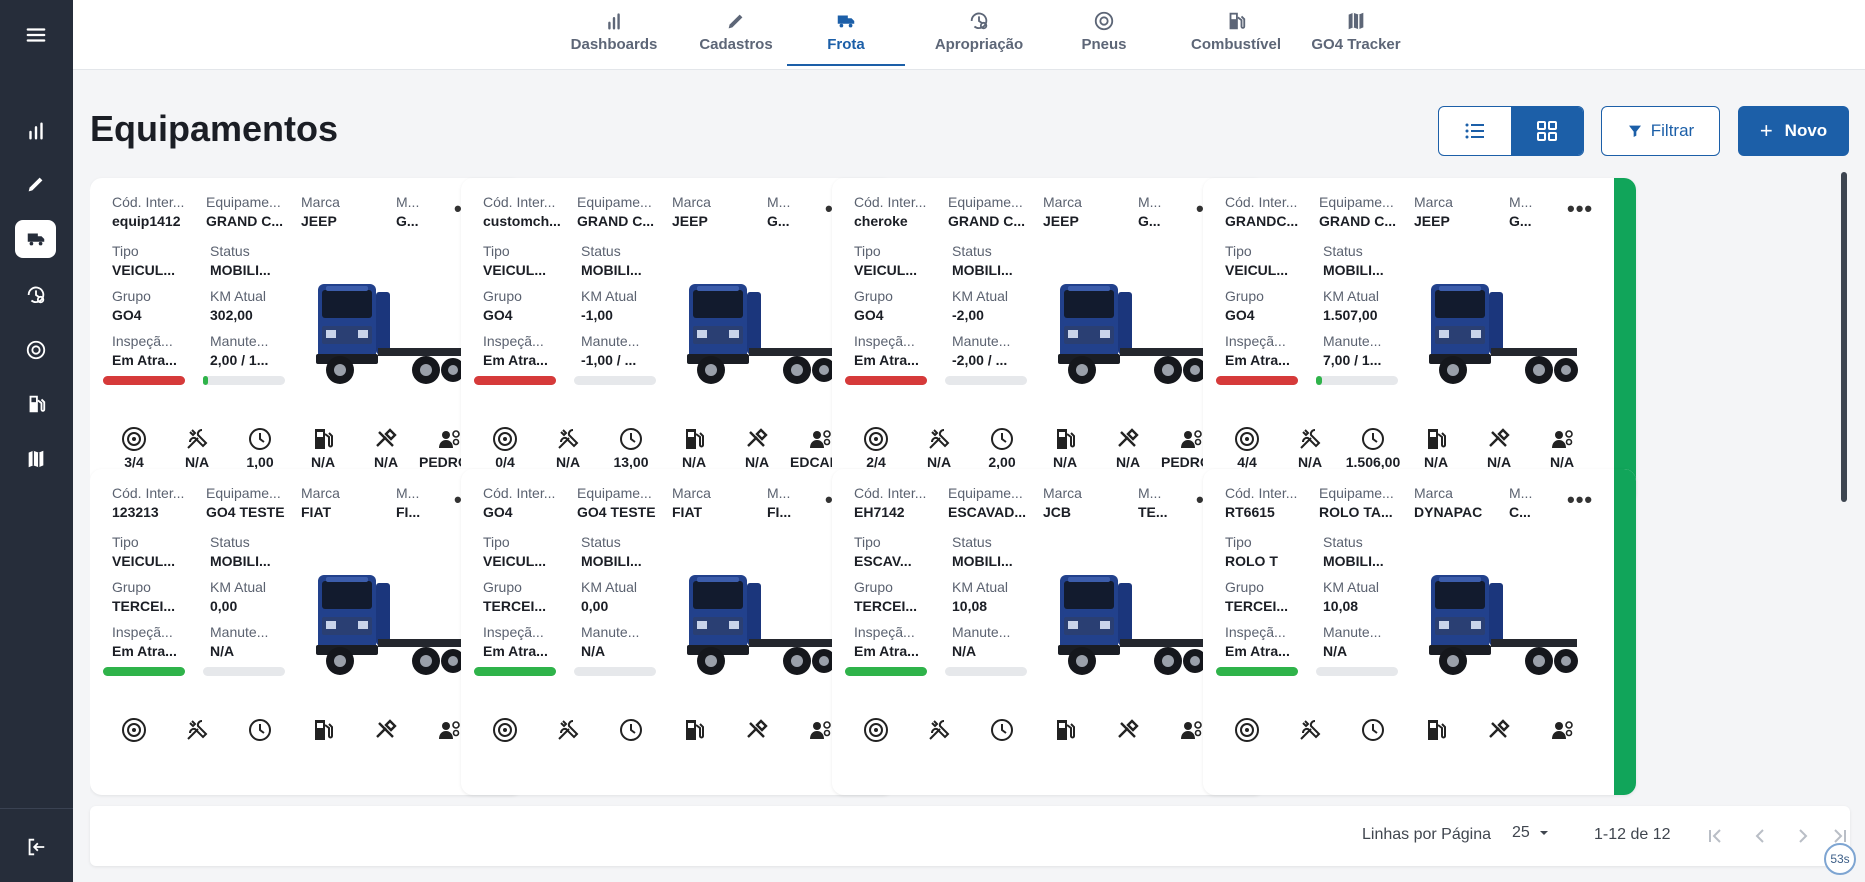  What do you see at coordinates (246, 504) in the screenshot?
I see `equipment-field: Equipame... GO4 TESTE` at bounding box center [246, 504].